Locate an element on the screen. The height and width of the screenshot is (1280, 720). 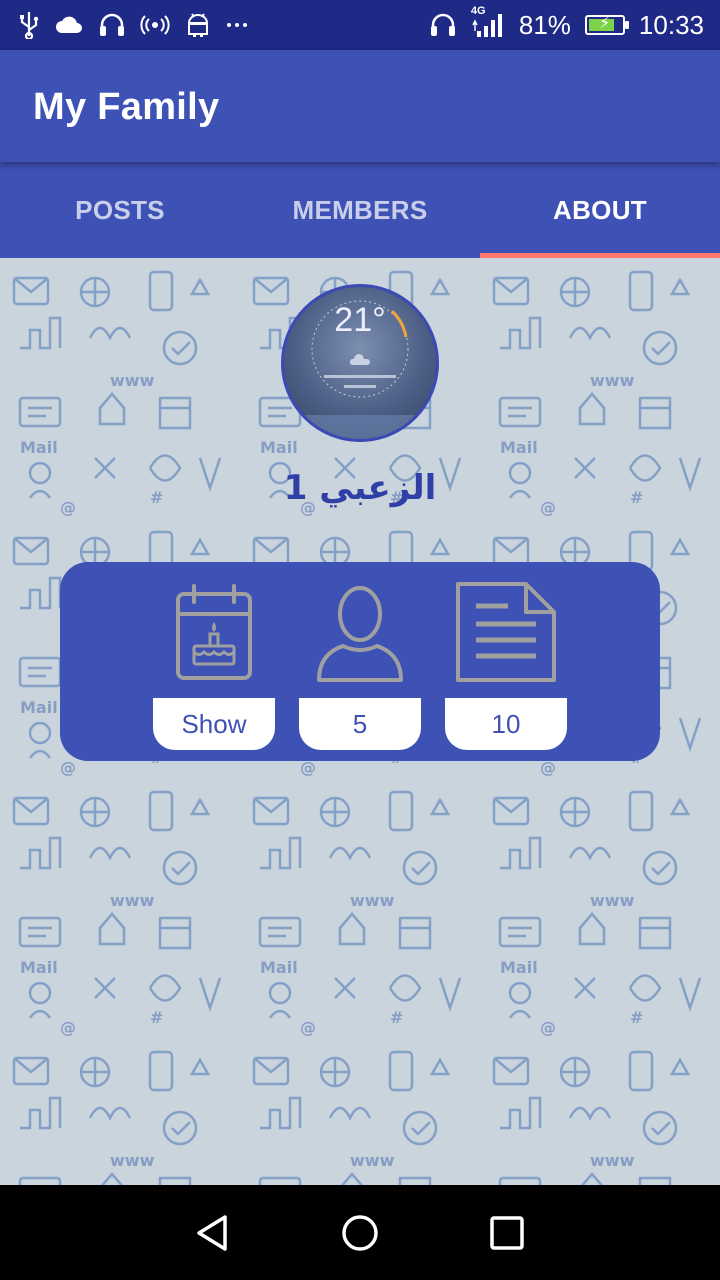
family-avatar: 21° is located at coordinates (360, 363).